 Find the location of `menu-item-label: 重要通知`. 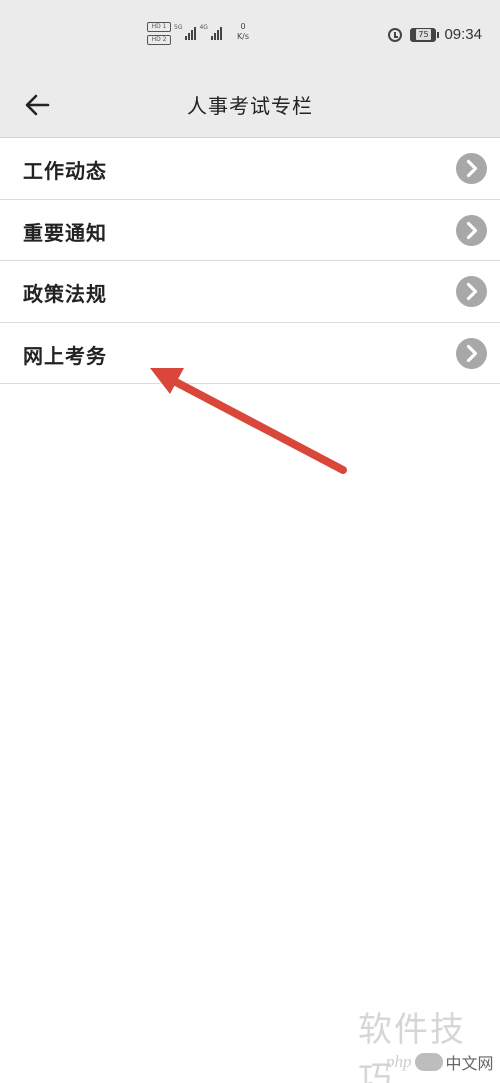

menu-item-label: 重要通知 is located at coordinates (65, 232).